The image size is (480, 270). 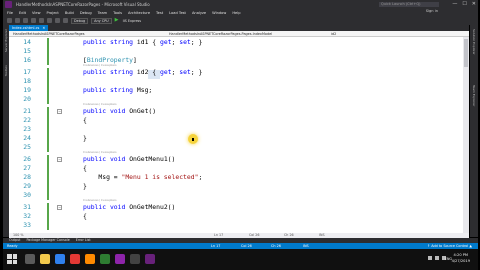 I want to click on menu-item-edit: Edit, so click(x=22, y=13).